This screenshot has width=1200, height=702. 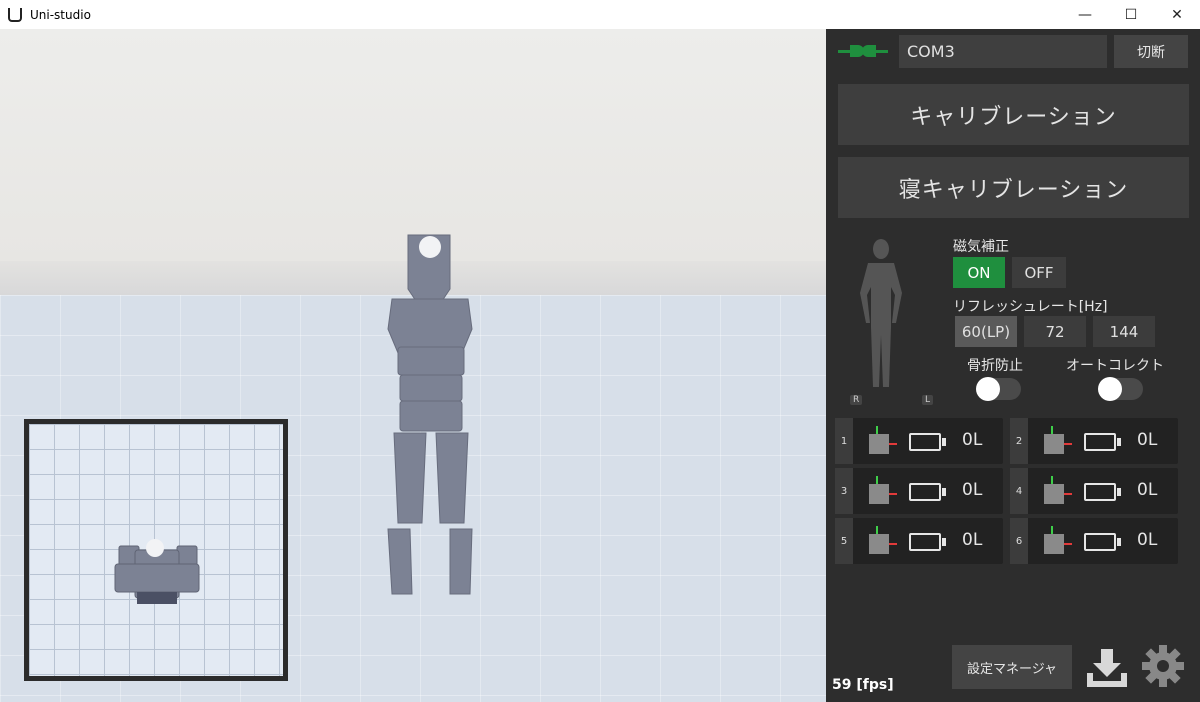 I want to click on sensor-number: 6, so click(x=1019, y=541).